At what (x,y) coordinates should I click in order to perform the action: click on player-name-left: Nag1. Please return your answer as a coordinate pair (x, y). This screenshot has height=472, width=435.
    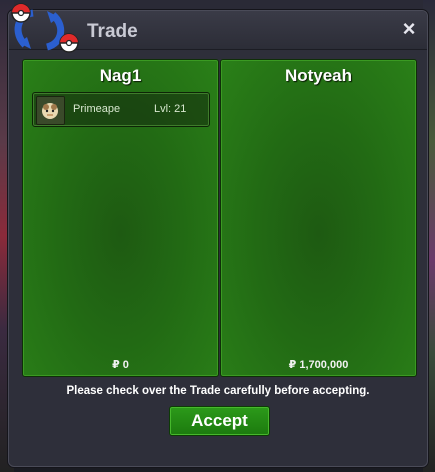
    Looking at the image, I should click on (120, 75).